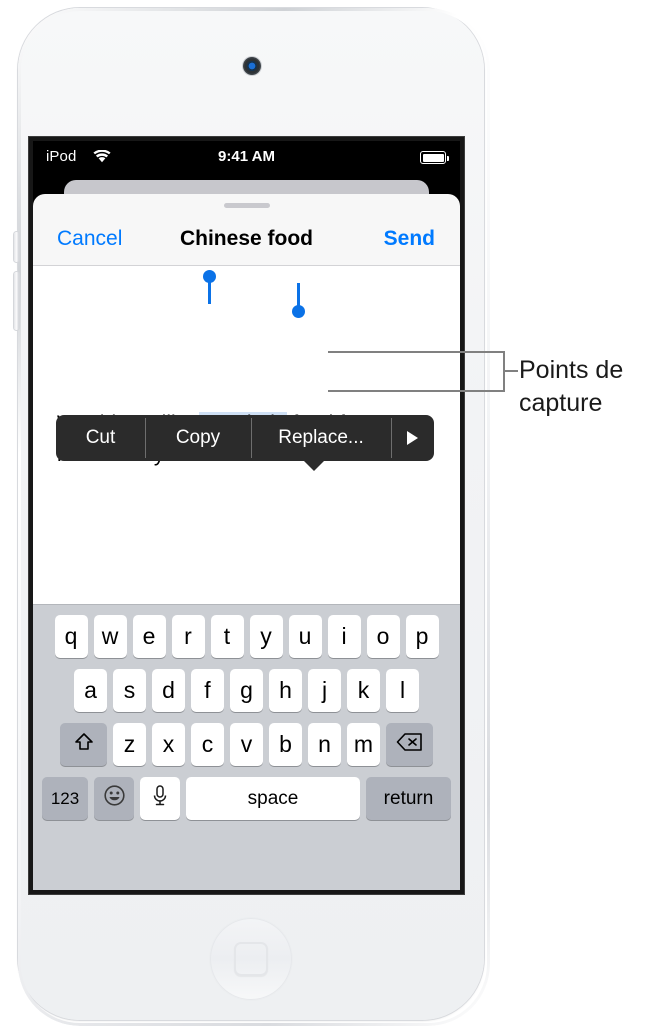  I want to click on home-button-icon, so click(251, 959).